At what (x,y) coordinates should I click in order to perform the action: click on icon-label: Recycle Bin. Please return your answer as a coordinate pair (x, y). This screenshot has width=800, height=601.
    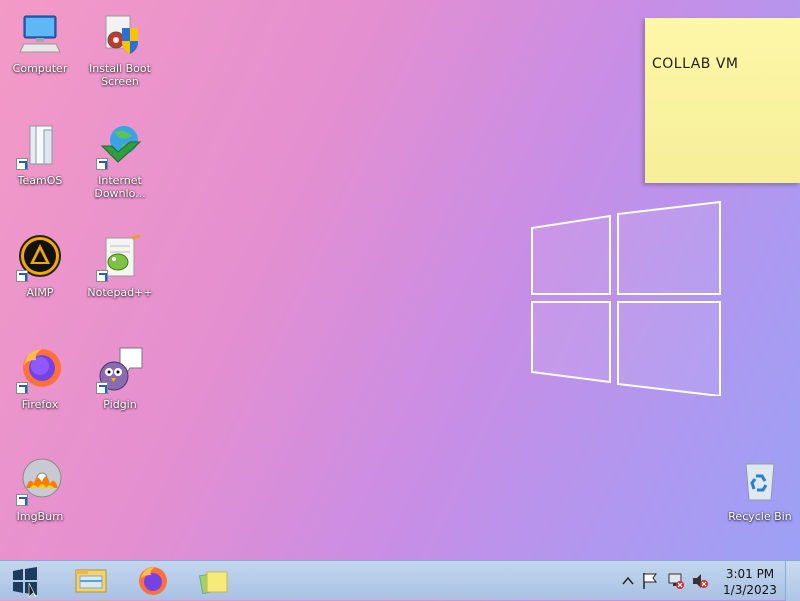
    Looking at the image, I should click on (760, 516).